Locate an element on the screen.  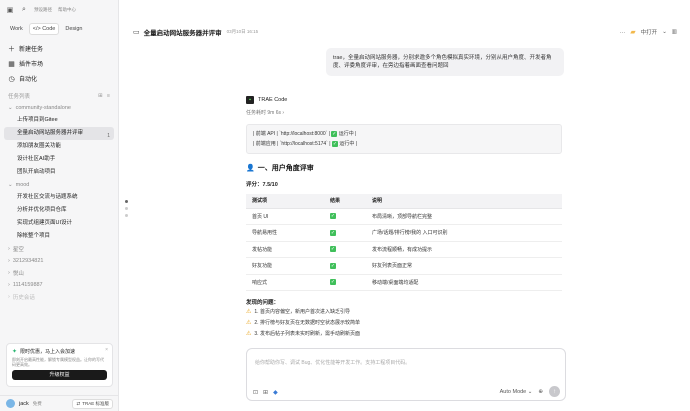
group-collapsed: › 悦山 is located at coordinates (59, 273).